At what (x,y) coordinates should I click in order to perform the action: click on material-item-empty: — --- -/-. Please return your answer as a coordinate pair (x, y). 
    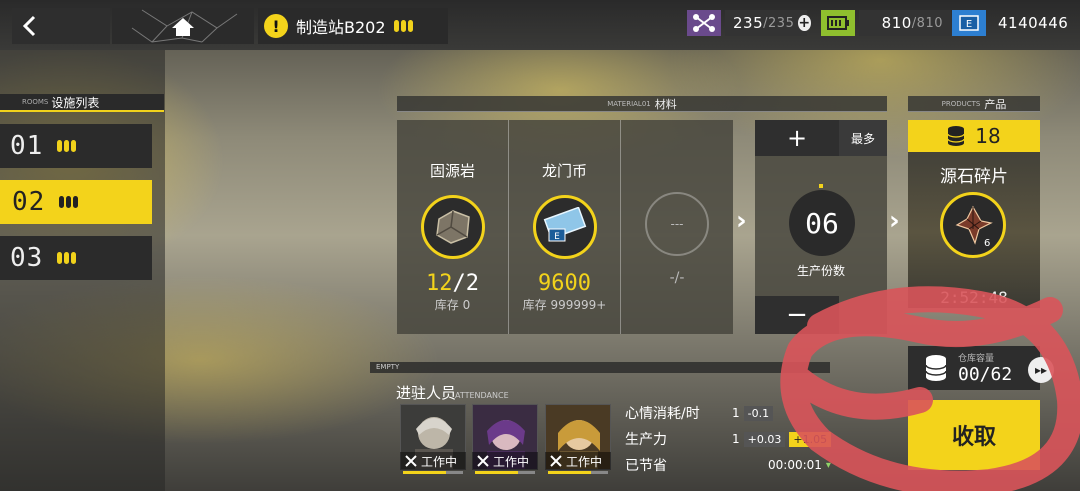
    Looking at the image, I should click on (677, 227).